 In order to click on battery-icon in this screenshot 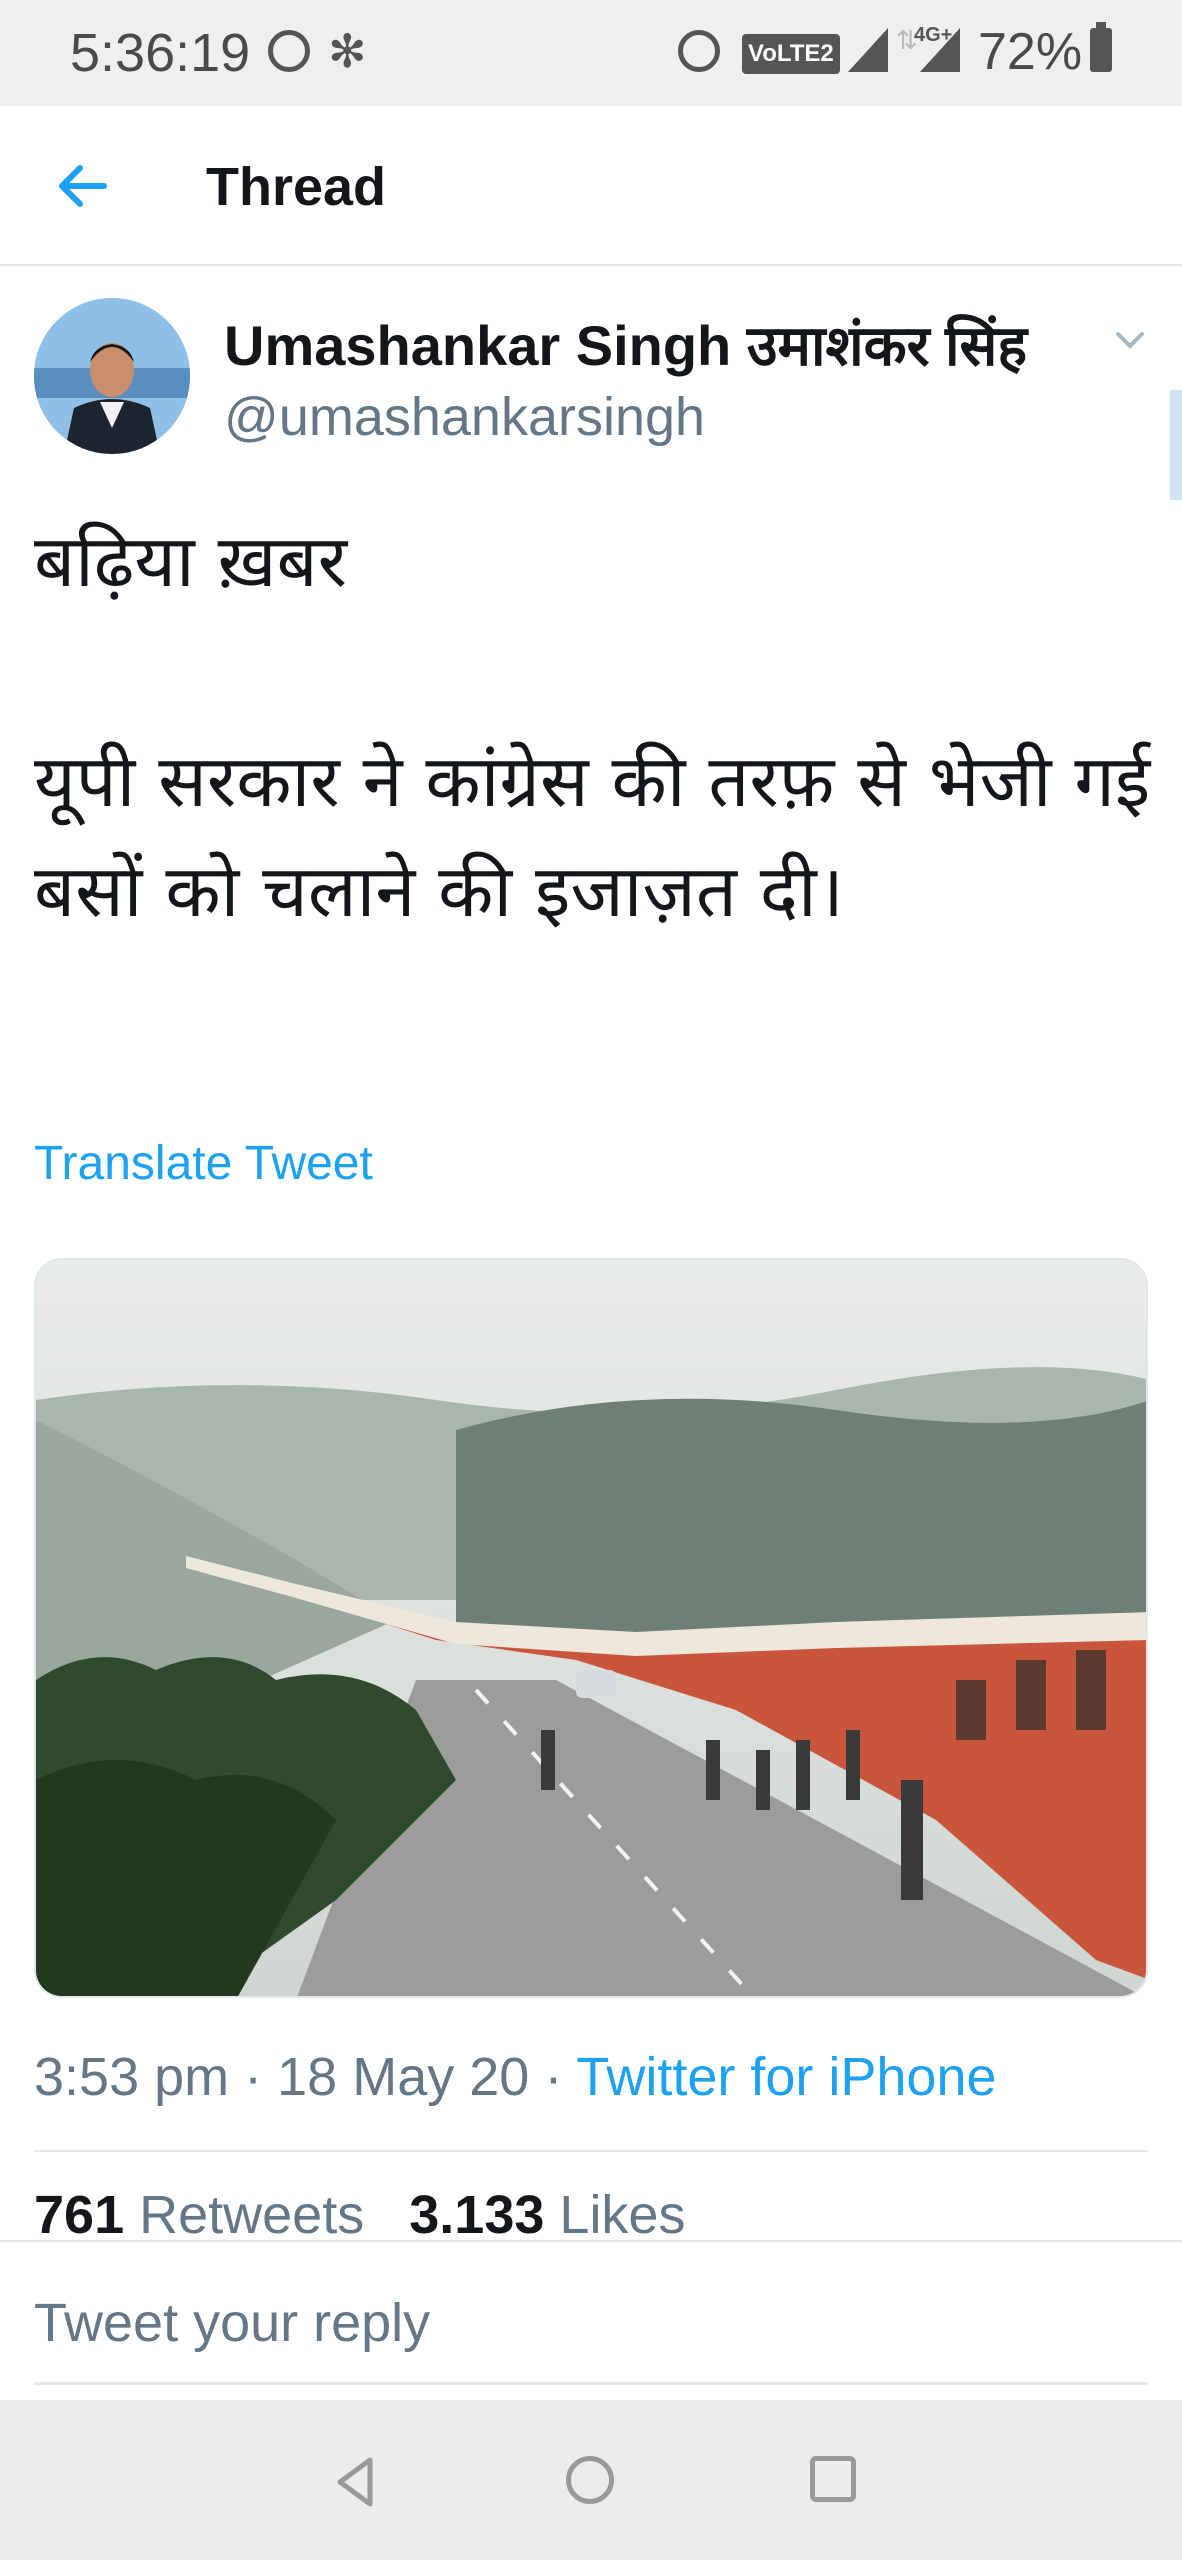, I will do `click(1101, 47)`.